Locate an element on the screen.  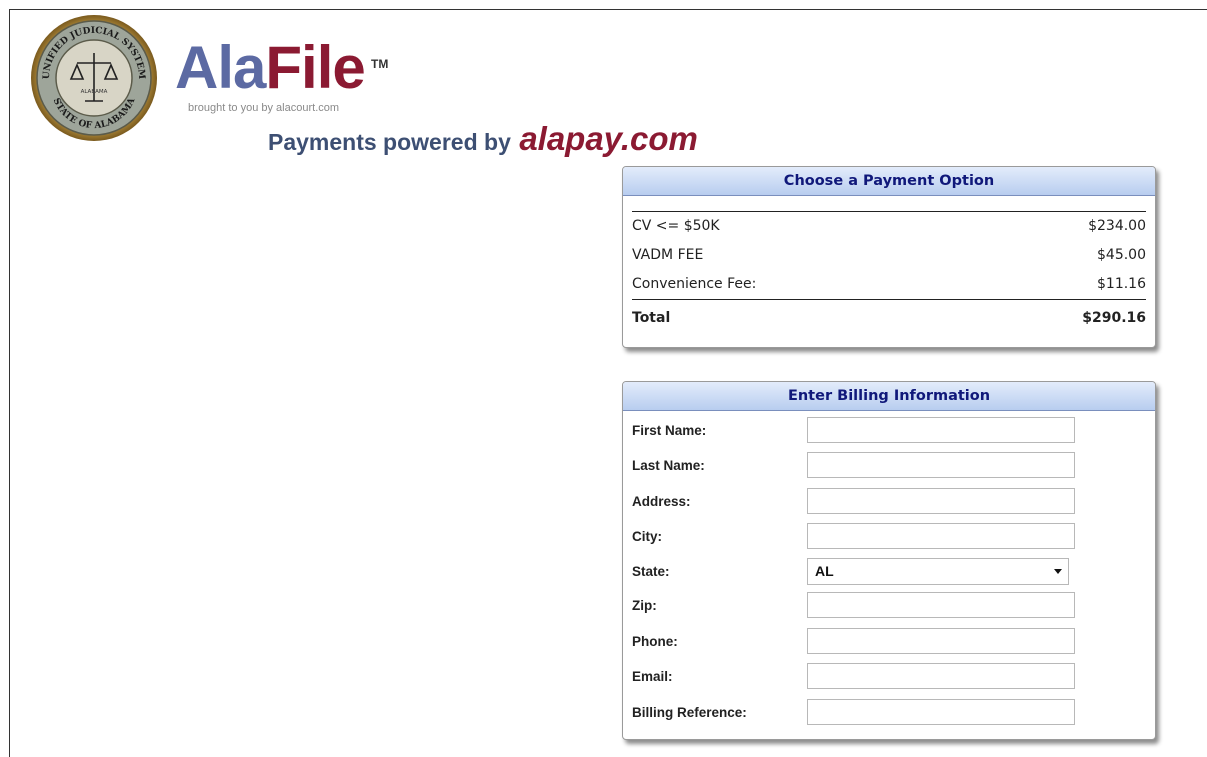
email-label: Email: is located at coordinates (652, 676).